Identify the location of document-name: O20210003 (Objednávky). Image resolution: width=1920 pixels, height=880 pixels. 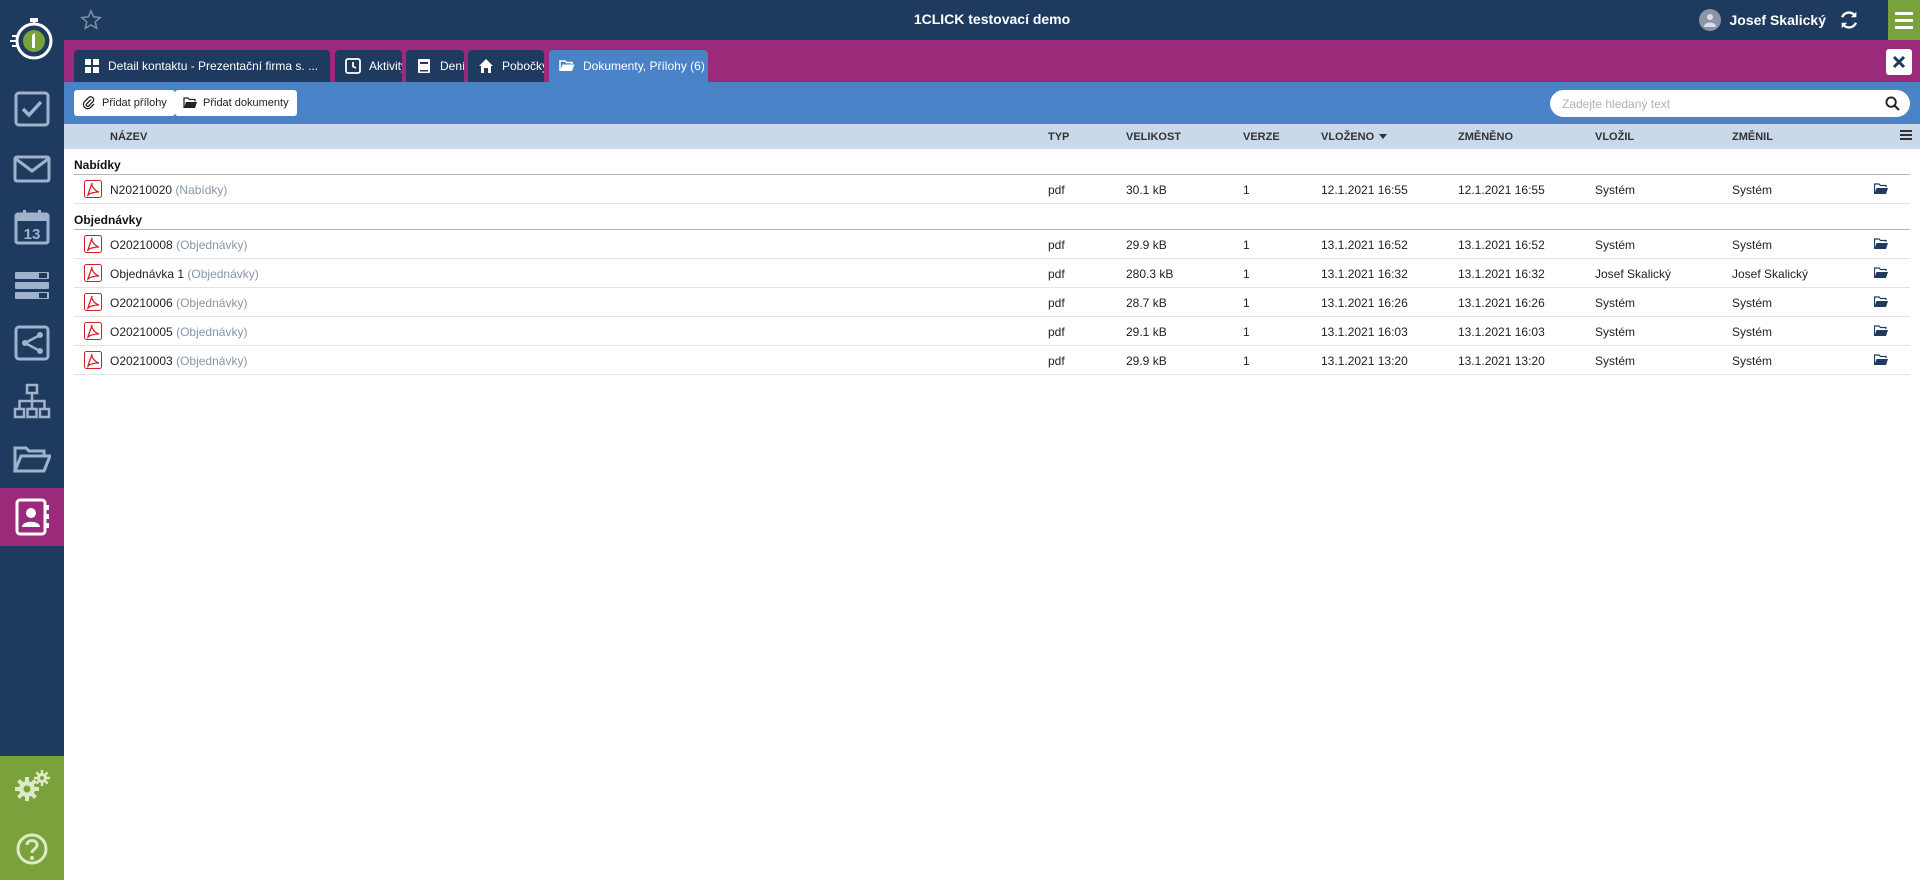
(178, 361).